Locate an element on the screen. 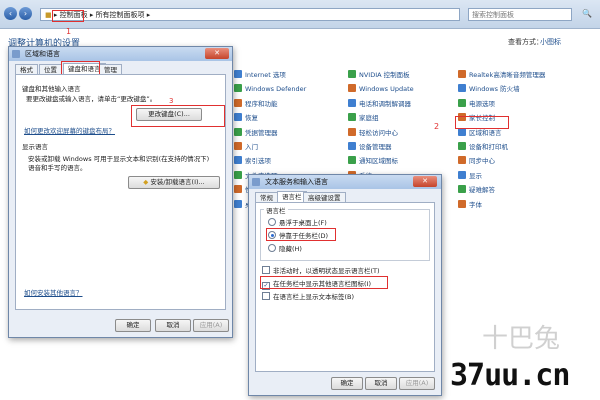 The image size is (600, 400). welcome-keyboard-link: 如何更改欢迎屏幕的键盘布局？ is located at coordinates (69, 130).